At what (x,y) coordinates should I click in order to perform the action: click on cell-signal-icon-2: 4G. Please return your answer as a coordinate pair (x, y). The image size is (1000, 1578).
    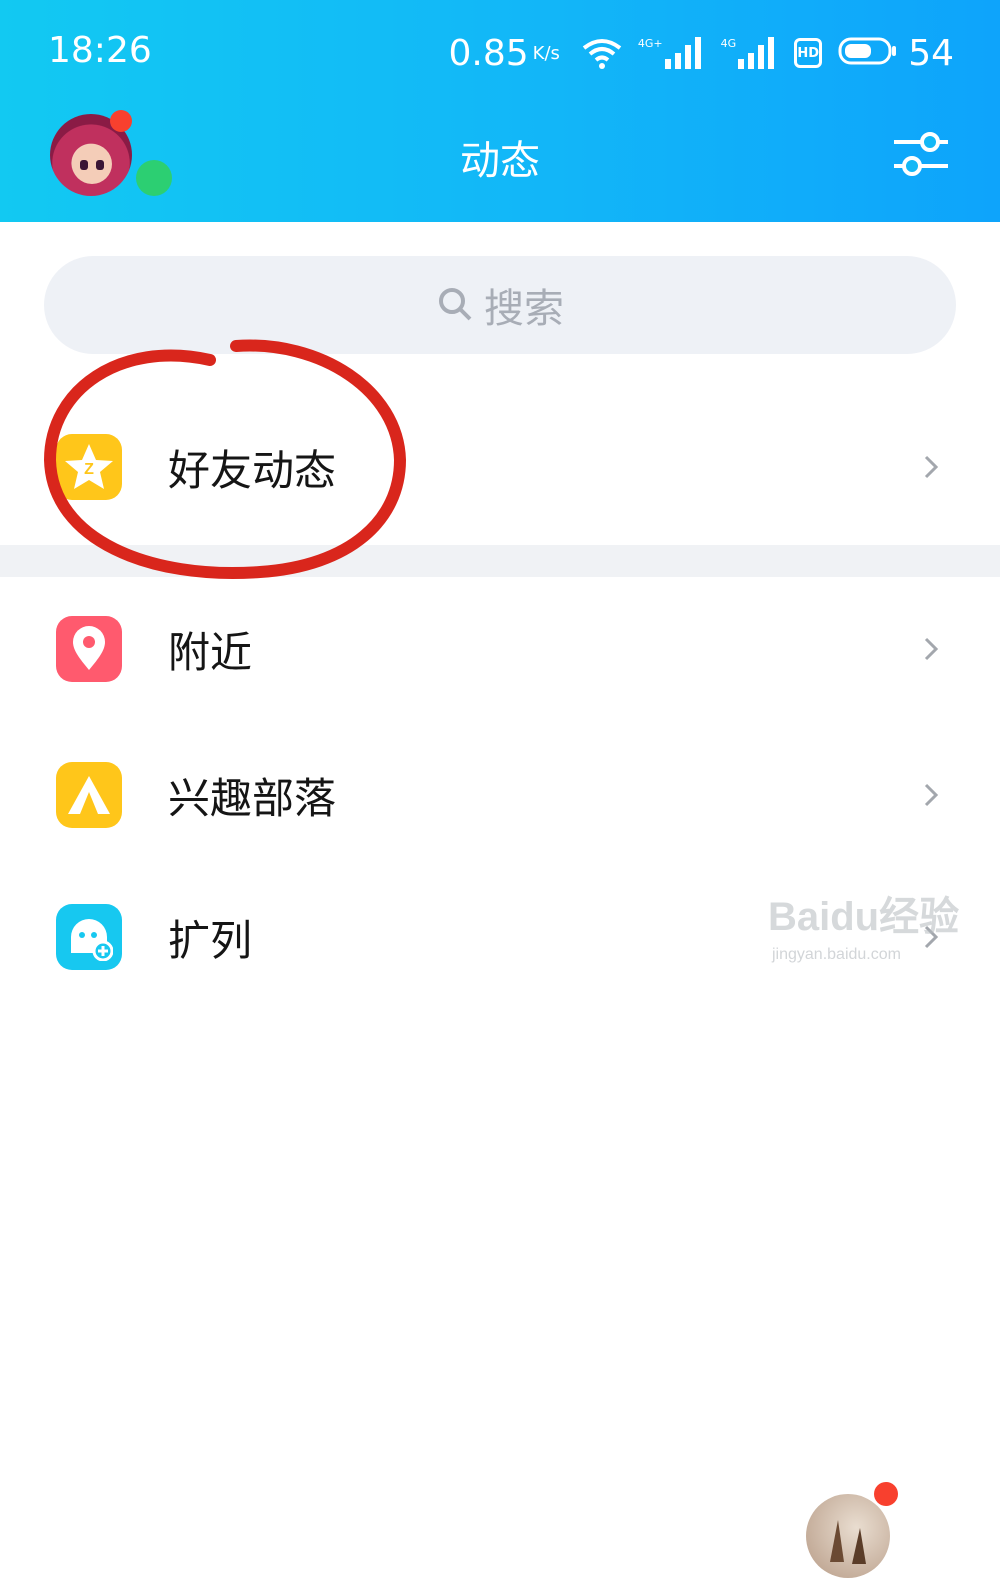
    Looking at the image, I should click on (750, 53).